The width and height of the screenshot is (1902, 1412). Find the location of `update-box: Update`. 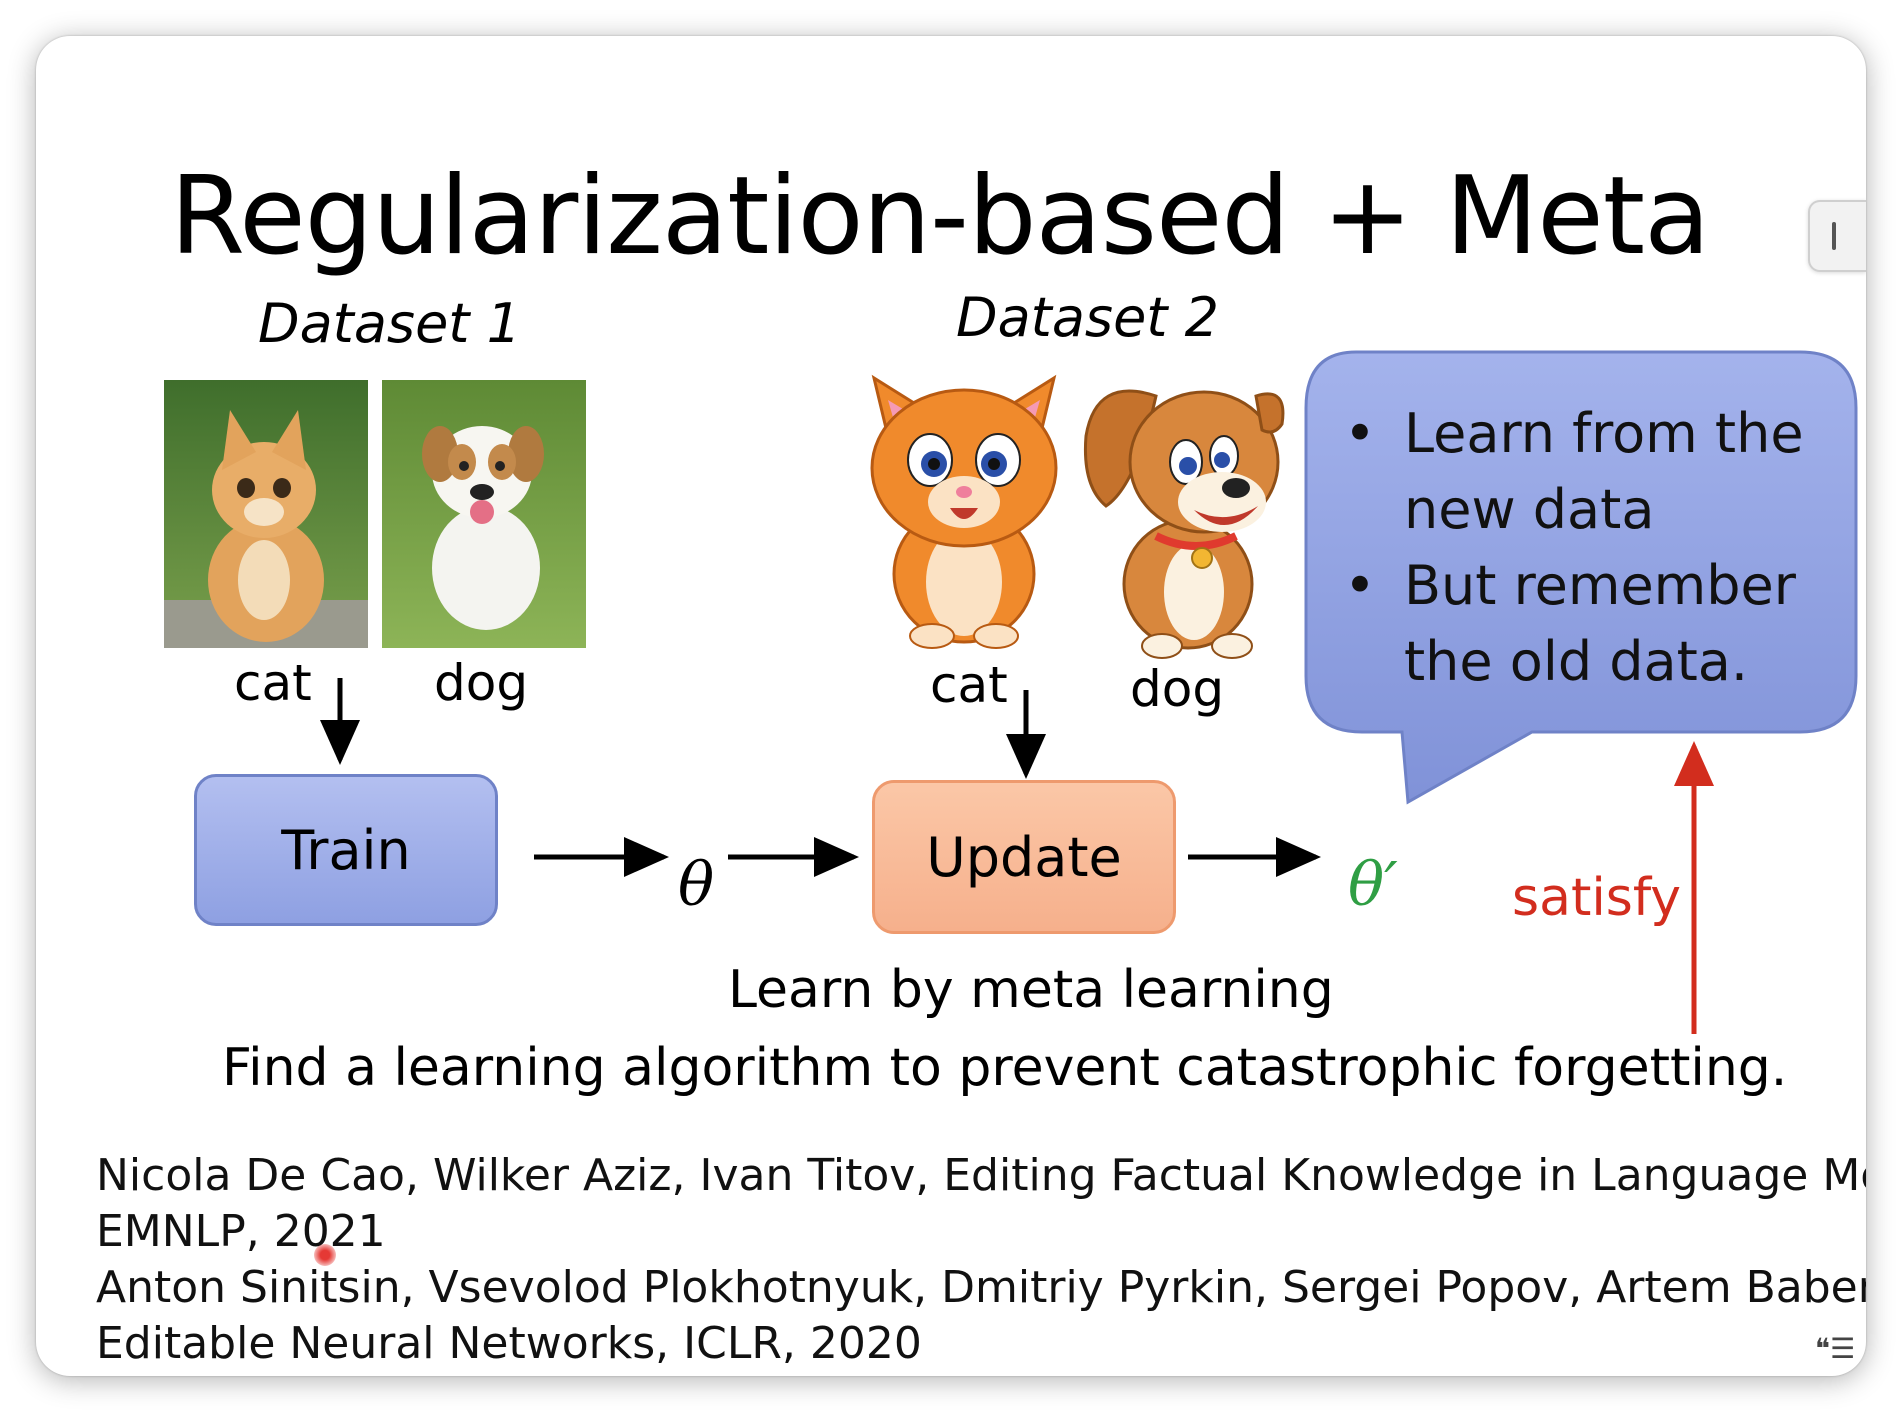

update-box: Update is located at coordinates (1024, 857).